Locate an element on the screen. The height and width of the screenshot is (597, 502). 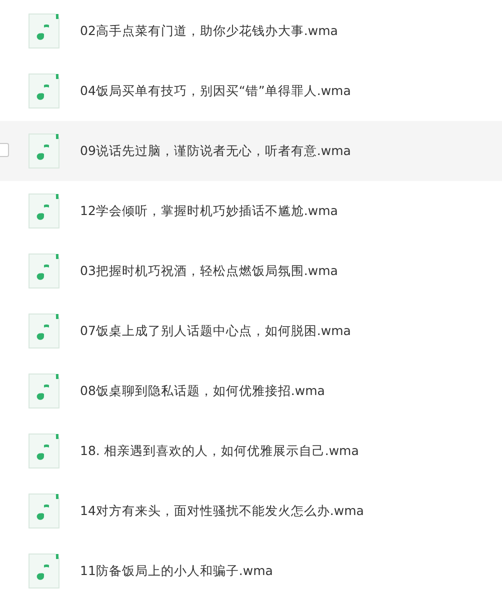
file-row: 11防备饭局上的小人和骗子.wma is located at coordinates (251, 569).